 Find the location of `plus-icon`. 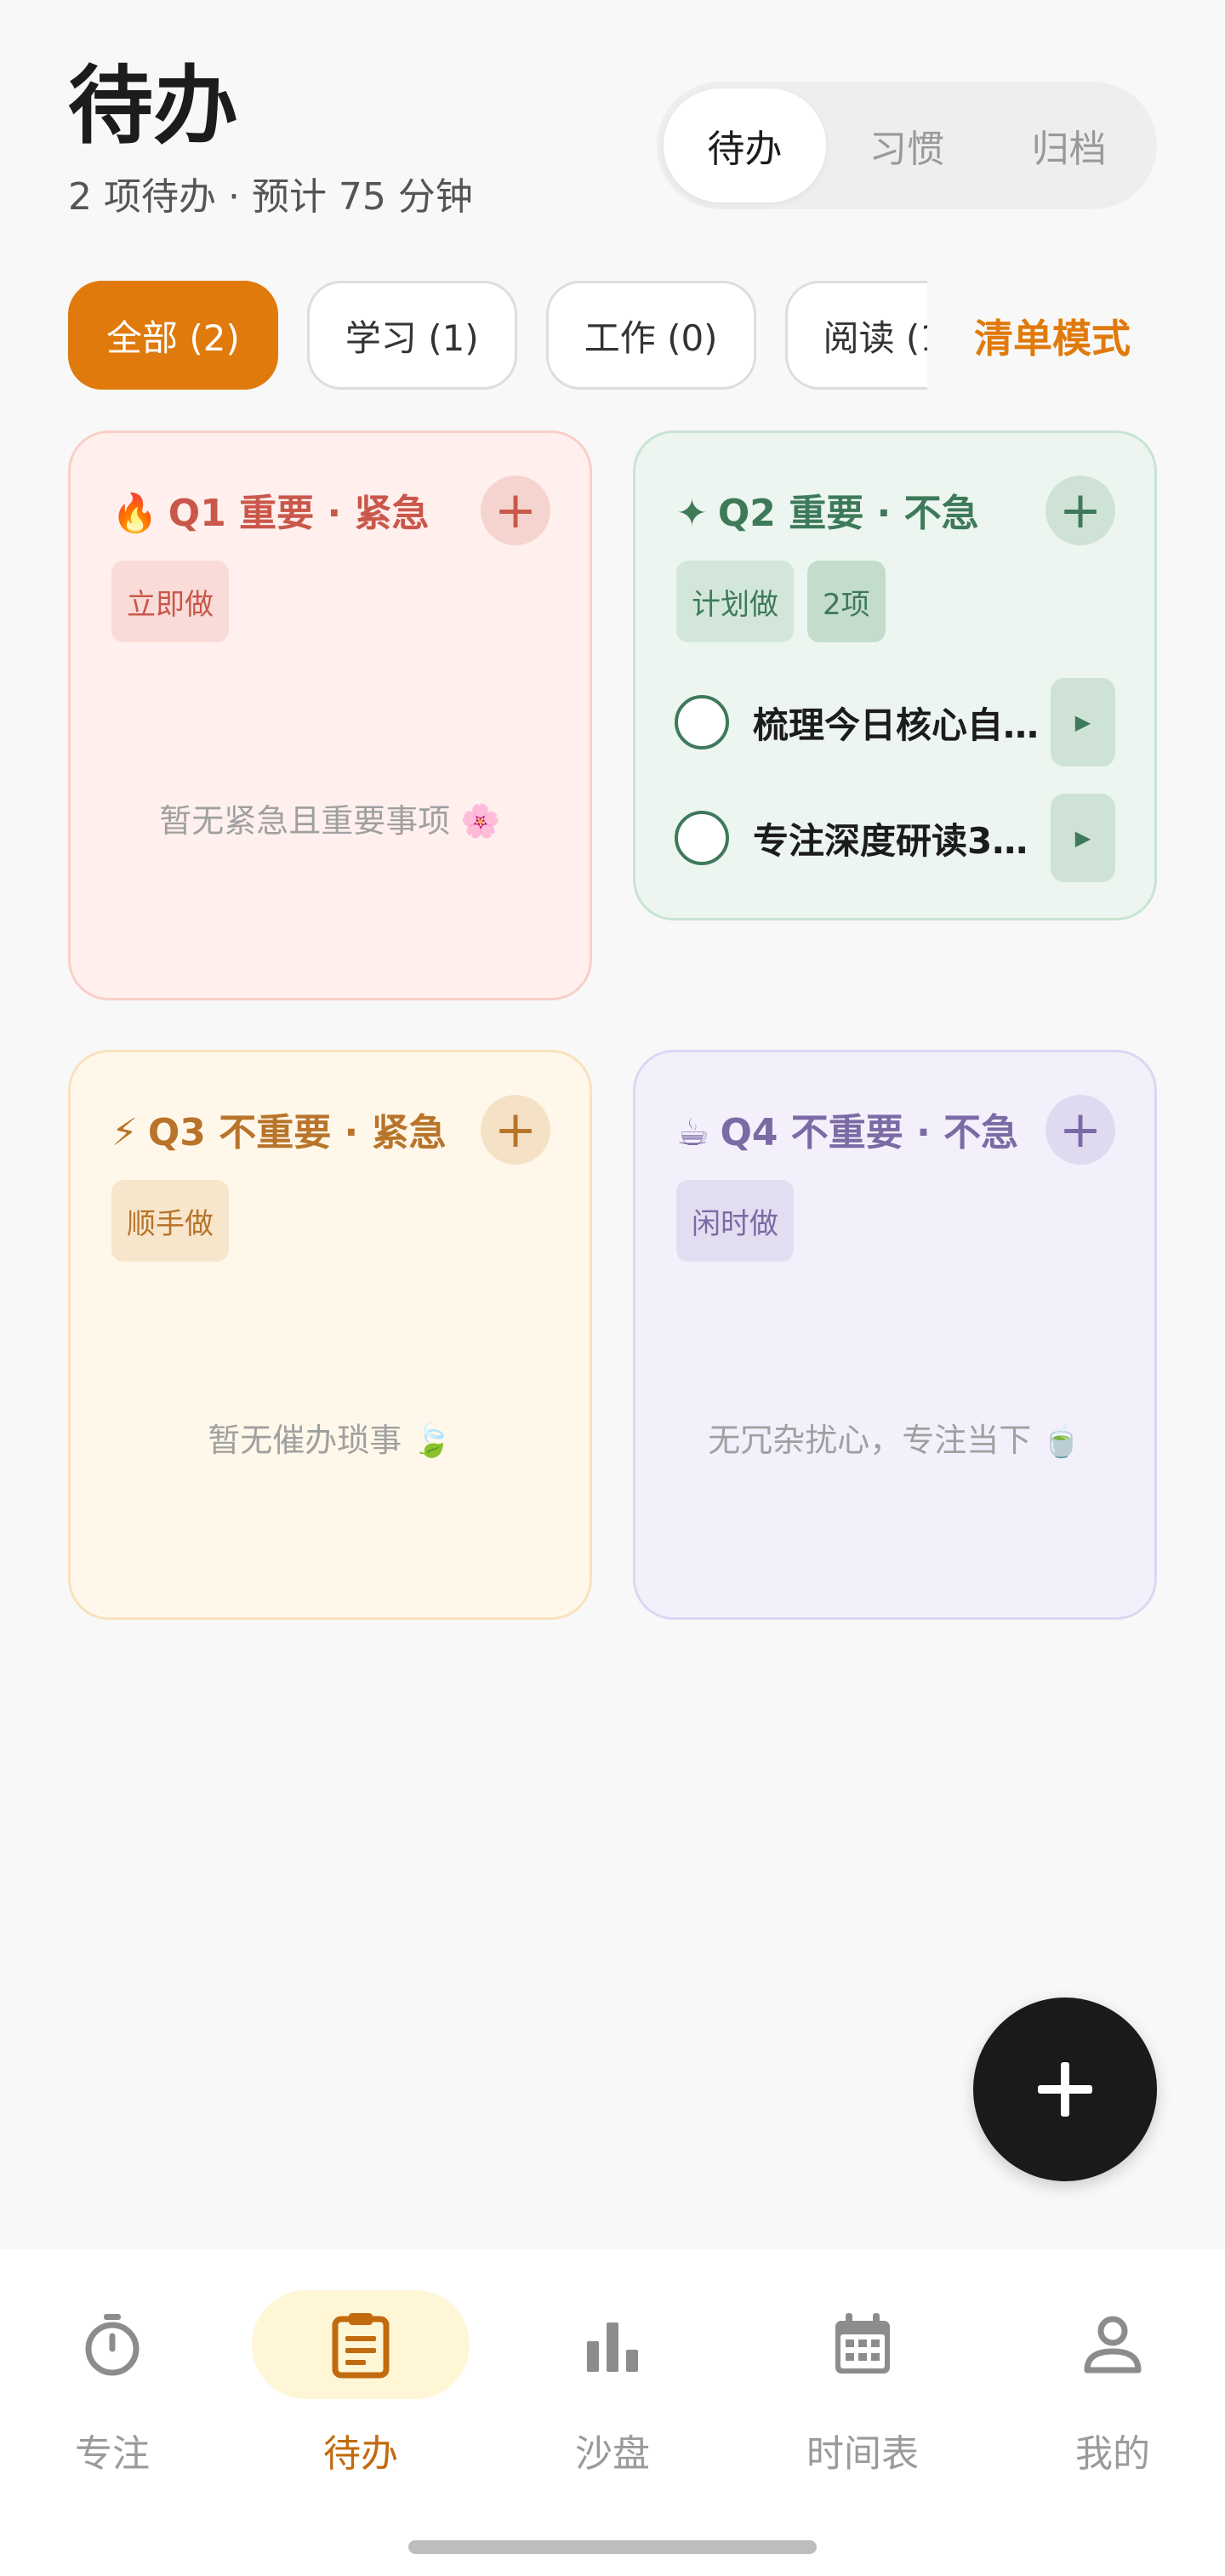

plus-icon is located at coordinates (1065, 2089).